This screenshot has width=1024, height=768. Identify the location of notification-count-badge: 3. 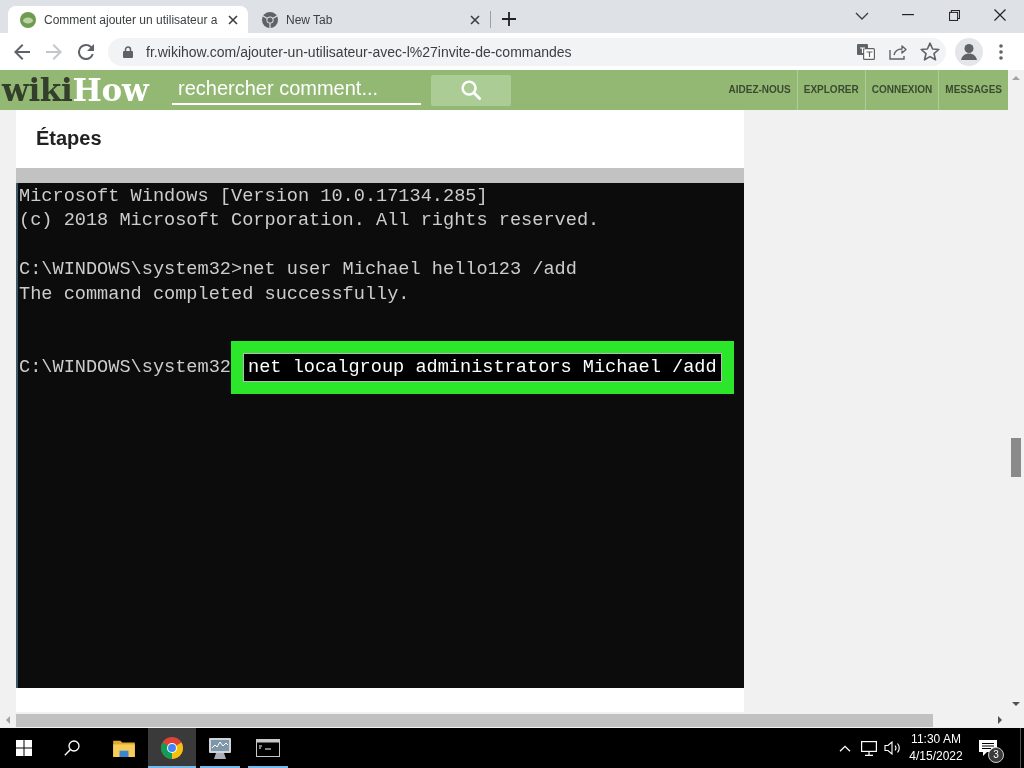
(996, 755).